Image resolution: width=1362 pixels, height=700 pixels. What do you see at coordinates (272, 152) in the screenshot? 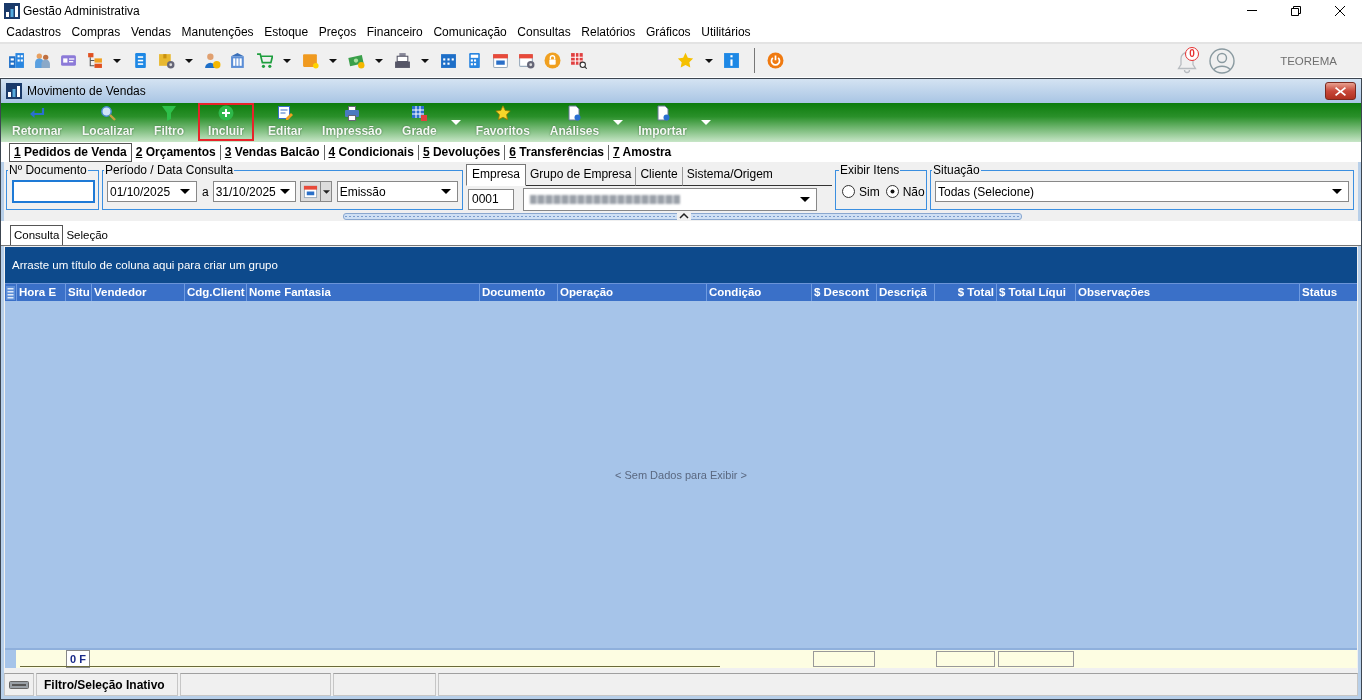
I see `tab: 3 Vendas Balcão` at bounding box center [272, 152].